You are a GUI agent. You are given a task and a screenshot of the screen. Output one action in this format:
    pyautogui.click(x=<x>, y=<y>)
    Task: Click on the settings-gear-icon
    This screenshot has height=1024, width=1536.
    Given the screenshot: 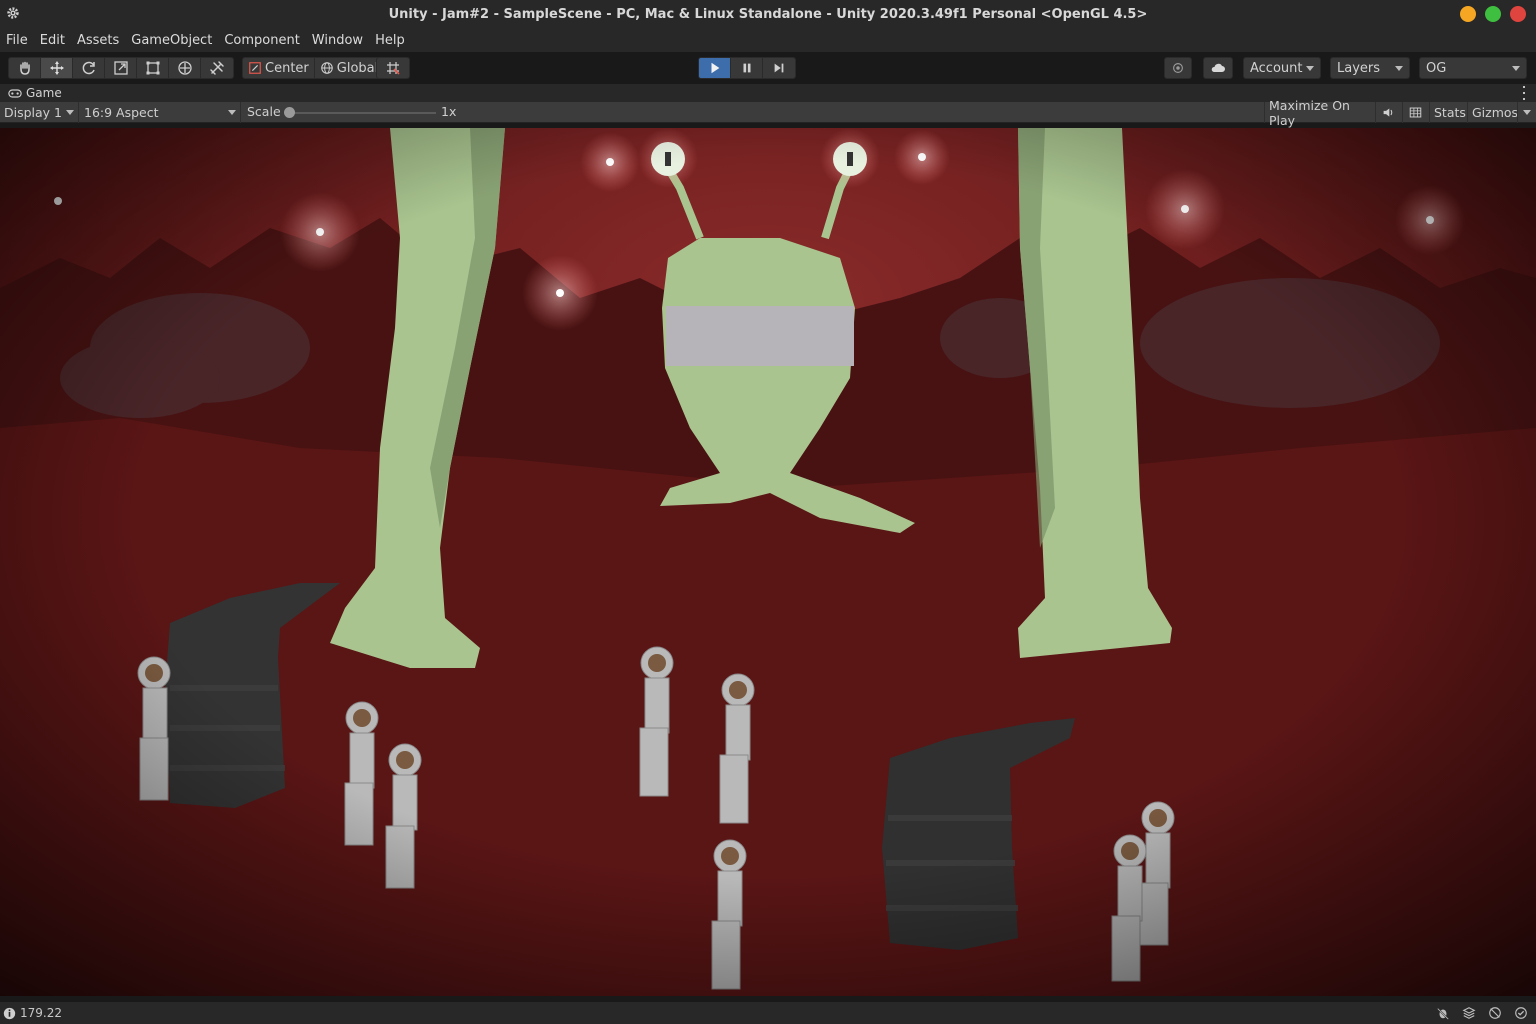 What is the action you would take?
    pyautogui.click(x=13, y=13)
    